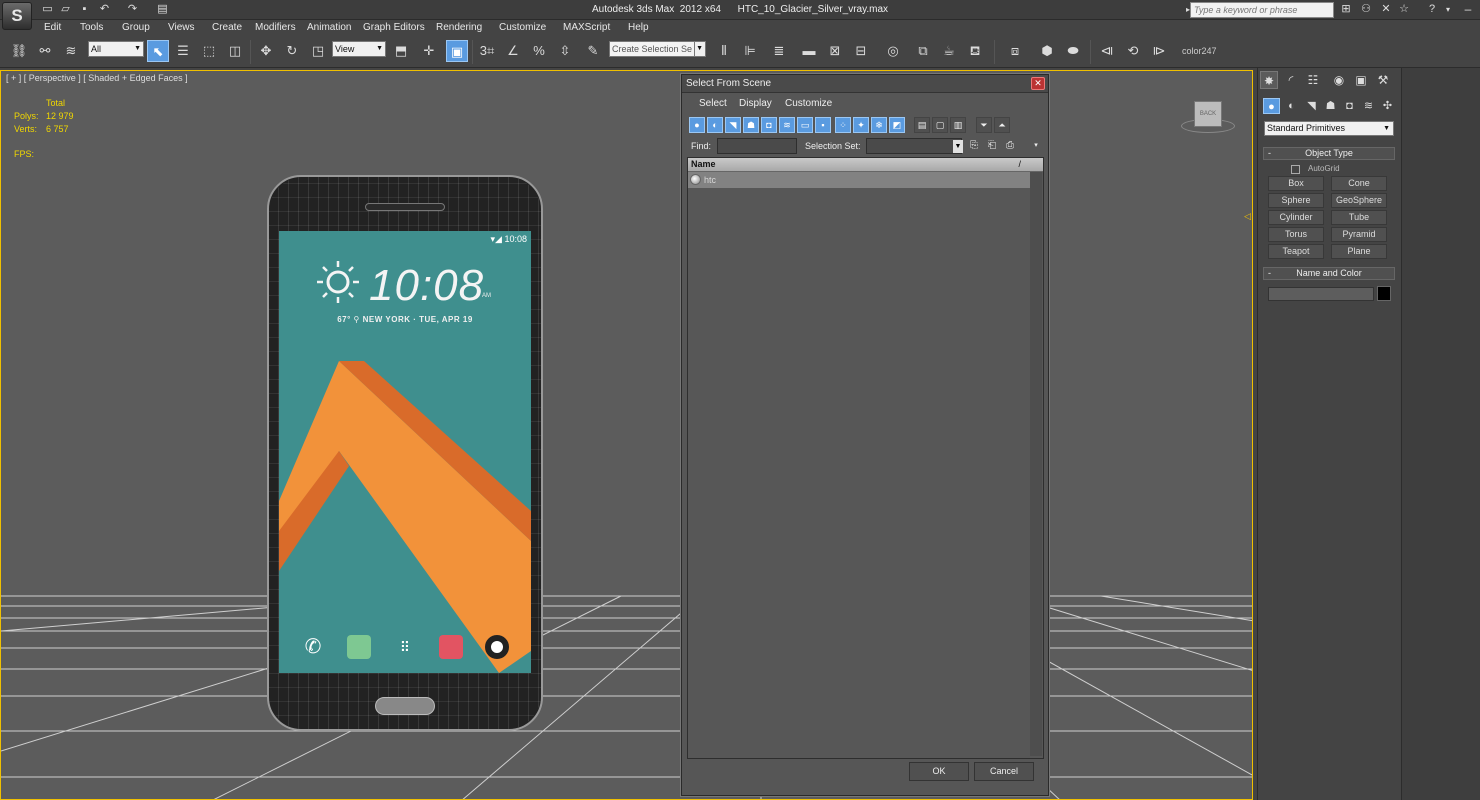 The image size is (1480, 800). What do you see at coordinates (1346, 9) in the screenshot?
I see `binoculars-icon: ⊞` at bounding box center [1346, 9].